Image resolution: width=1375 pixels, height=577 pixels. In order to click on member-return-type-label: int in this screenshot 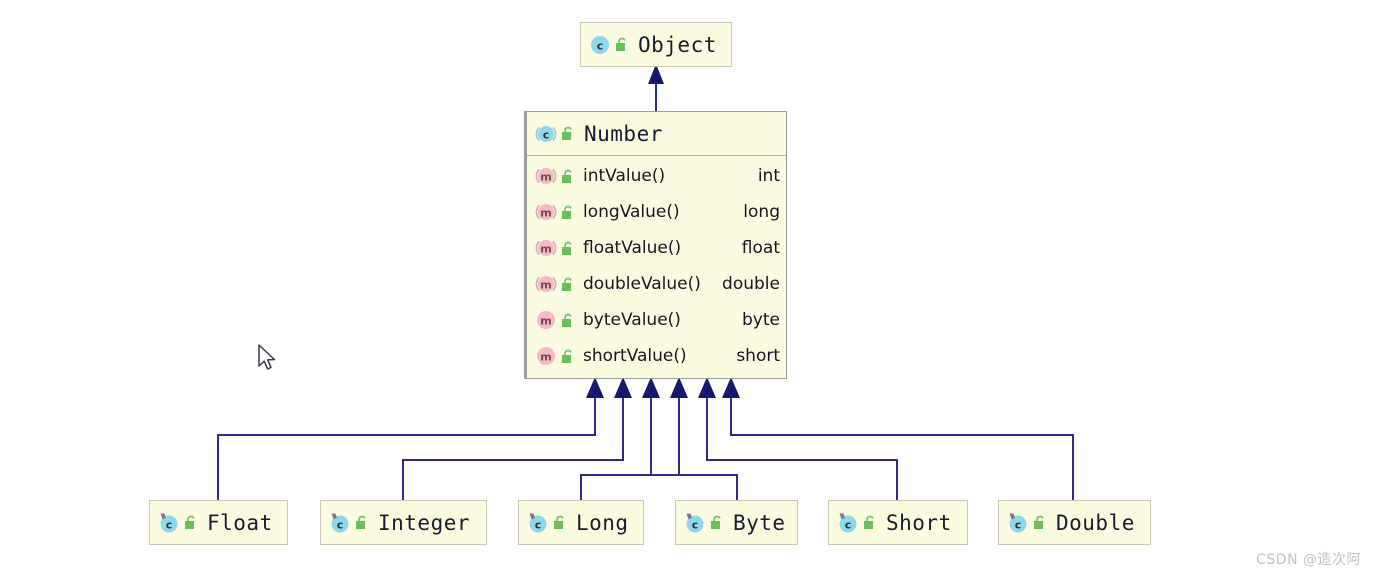, I will do `click(768, 176)`.